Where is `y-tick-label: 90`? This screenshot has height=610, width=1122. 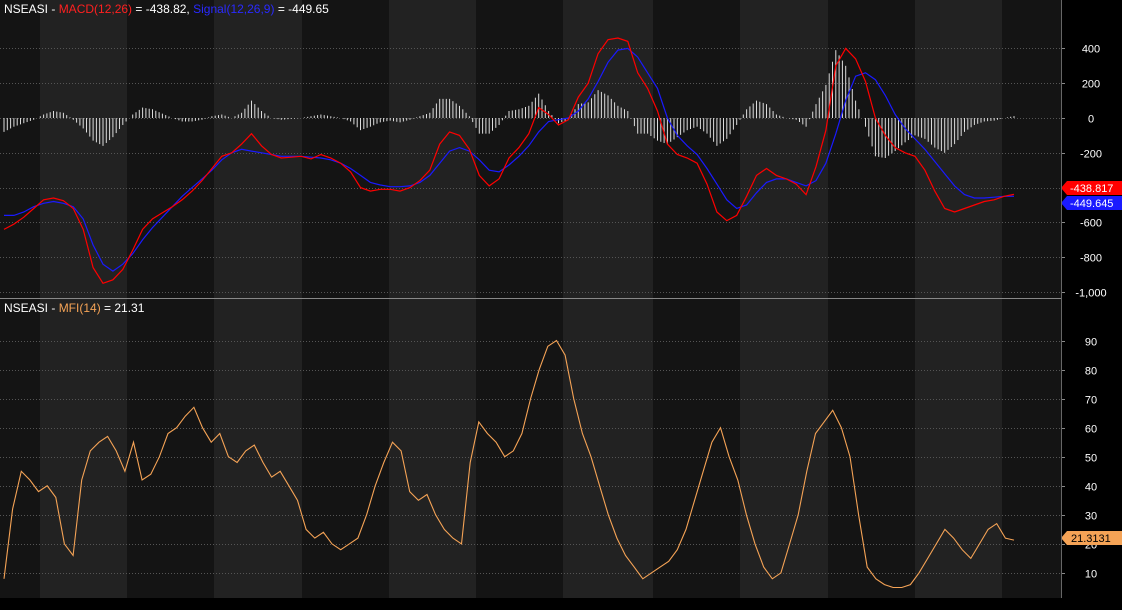 y-tick-label: 90 is located at coordinates (1091, 343).